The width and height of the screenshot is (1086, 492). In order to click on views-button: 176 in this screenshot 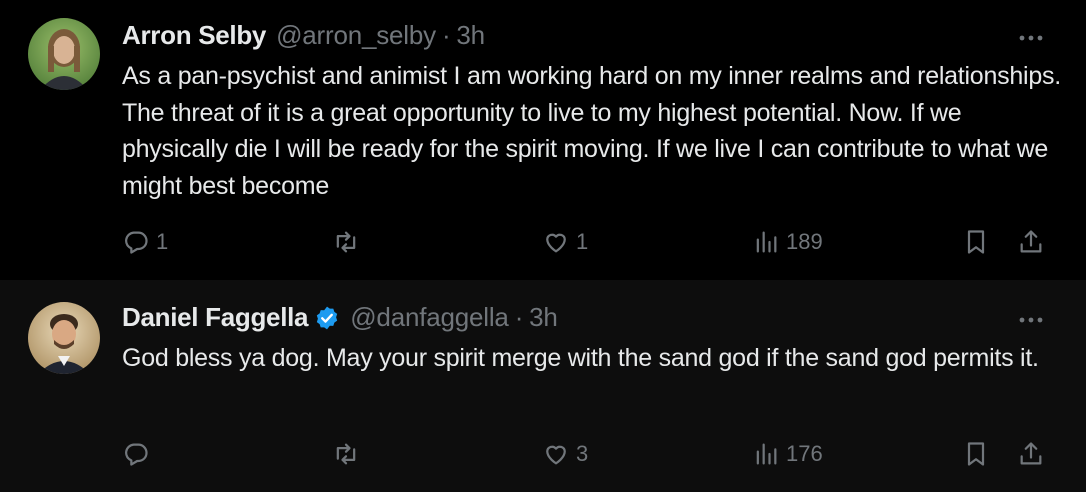, I will do `click(787, 454)`.